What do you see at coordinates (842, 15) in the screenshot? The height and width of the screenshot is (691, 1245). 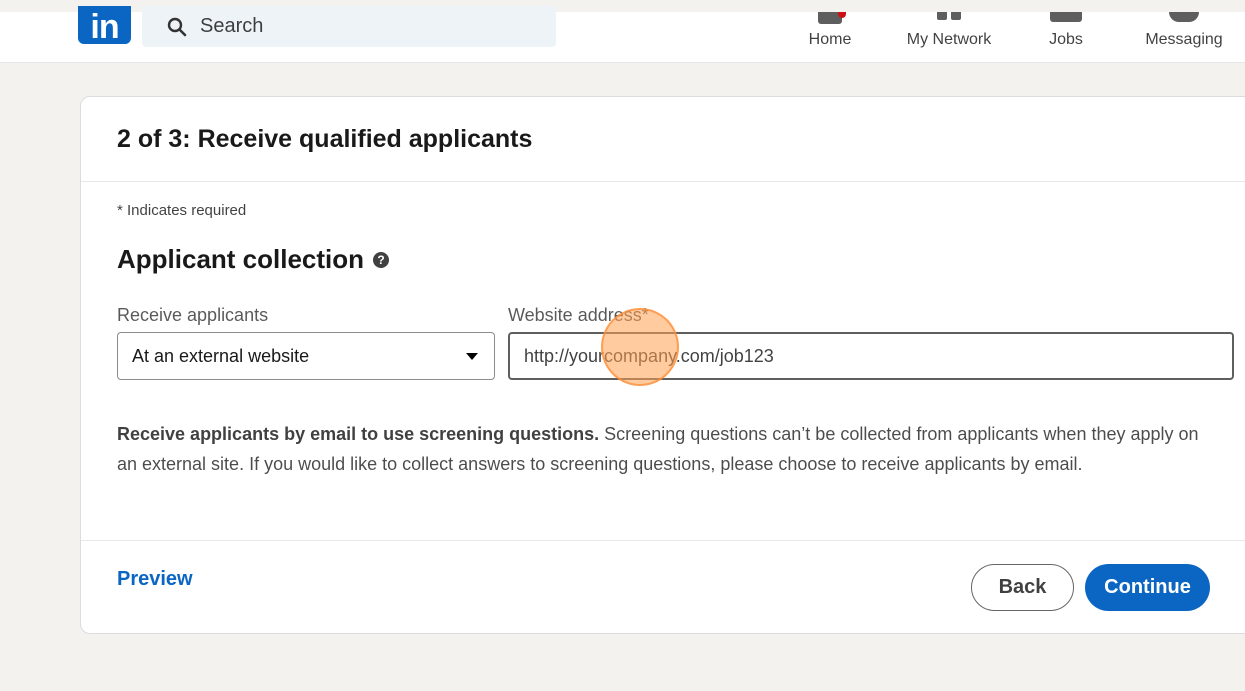 I see `notification-badge` at bounding box center [842, 15].